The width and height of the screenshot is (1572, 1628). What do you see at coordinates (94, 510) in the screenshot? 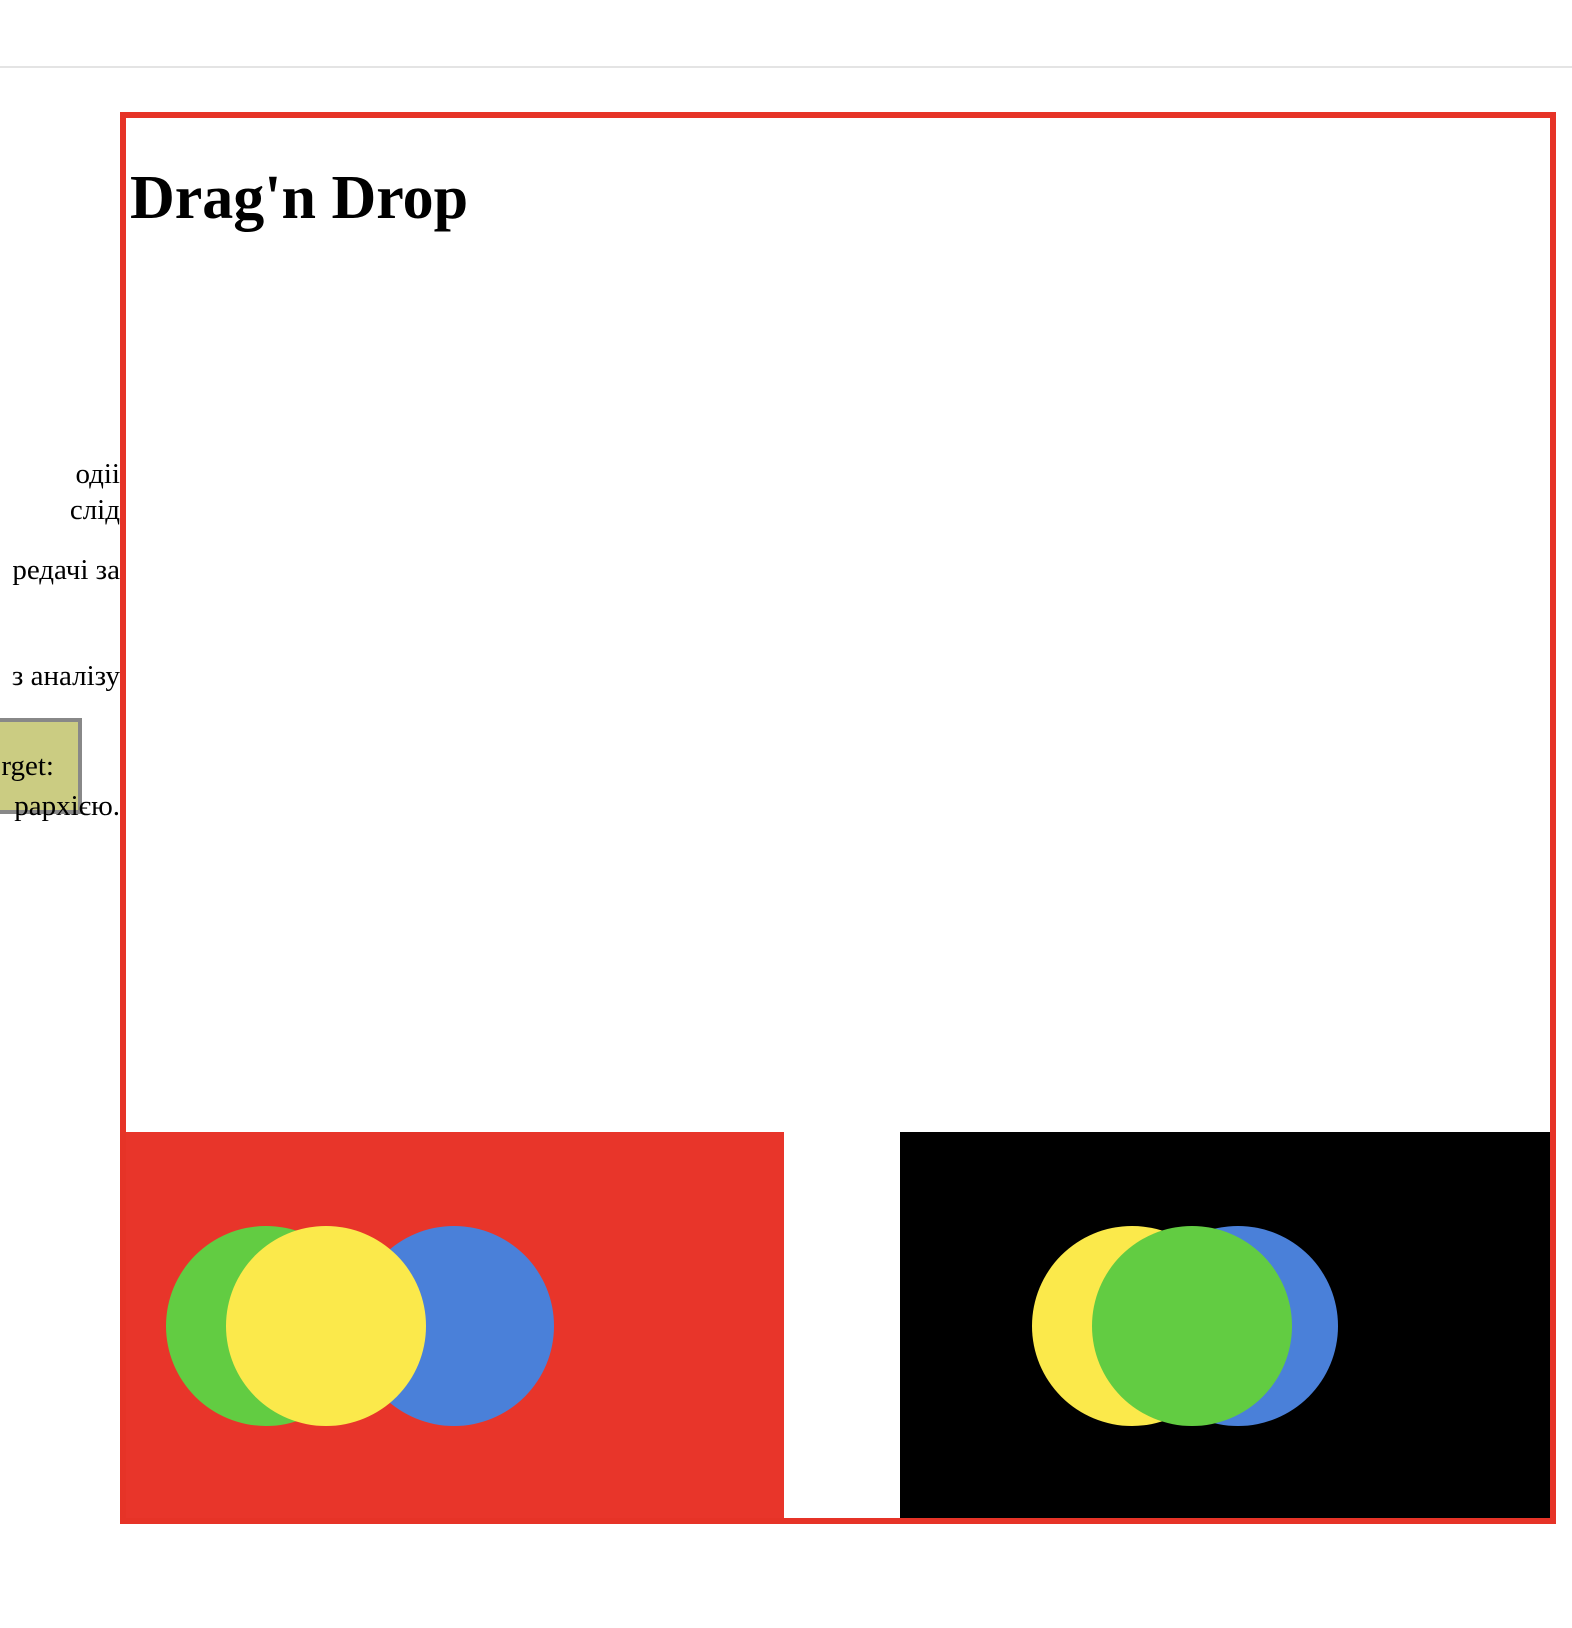
I see `text-line: слід` at bounding box center [94, 510].